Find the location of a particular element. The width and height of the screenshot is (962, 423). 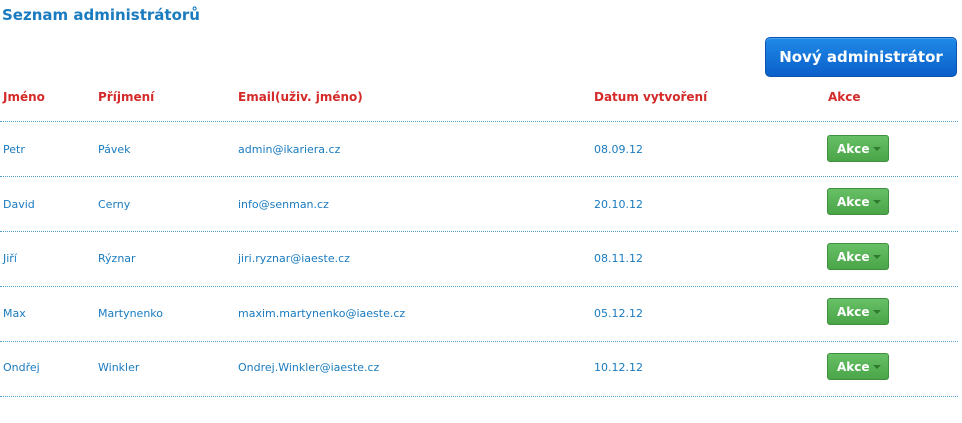

first-name-cell: Jiří is located at coordinates (10, 258).